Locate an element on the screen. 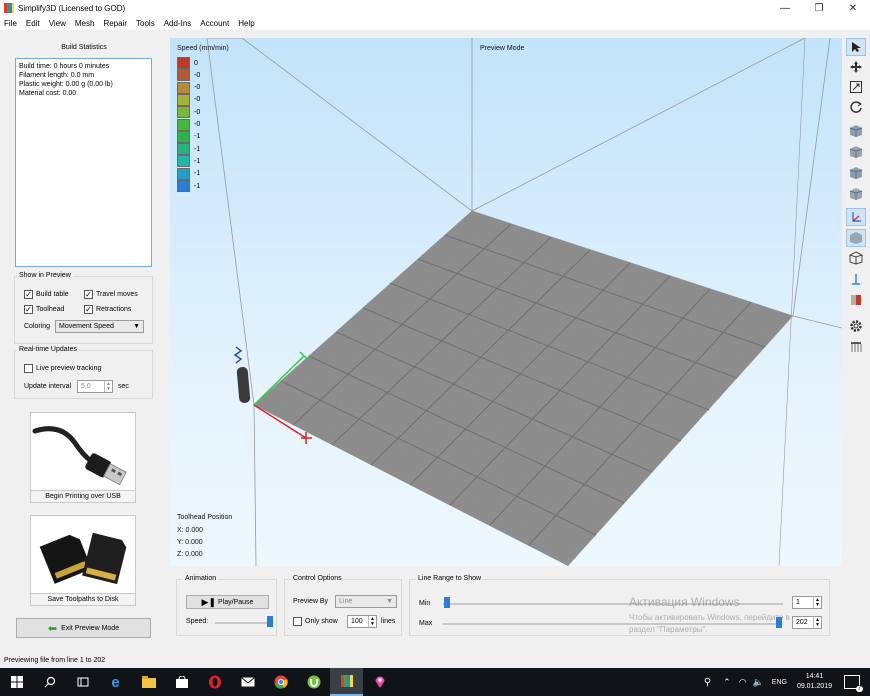  edge-icon: e is located at coordinates (115, 682).